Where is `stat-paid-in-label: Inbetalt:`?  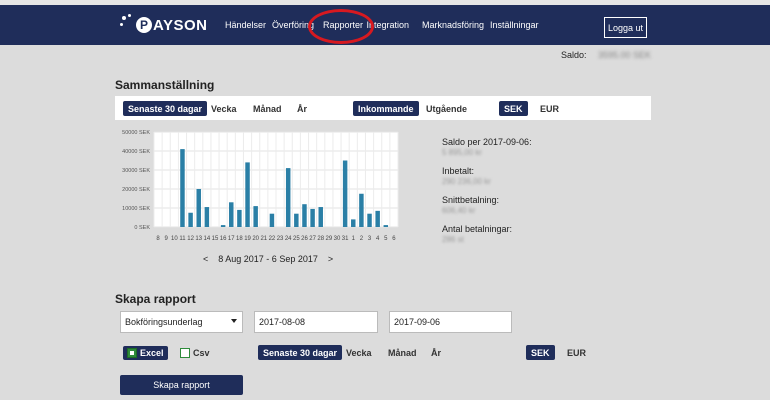
stat-paid-in-label: Inbetalt: is located at coordinates (458, 171).